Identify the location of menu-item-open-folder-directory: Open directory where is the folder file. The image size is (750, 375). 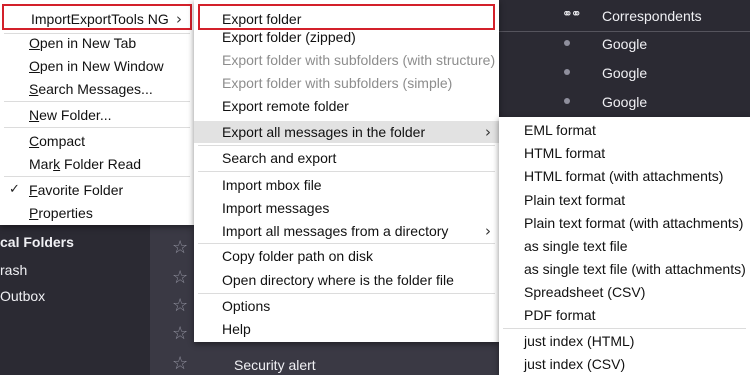
(346, 280).